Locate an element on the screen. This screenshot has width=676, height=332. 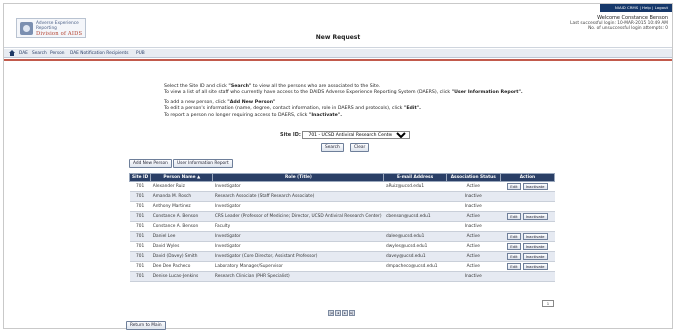
table-row: 701 Constance A. Benson Faculty Inactive is located at coordinates (342, 226).